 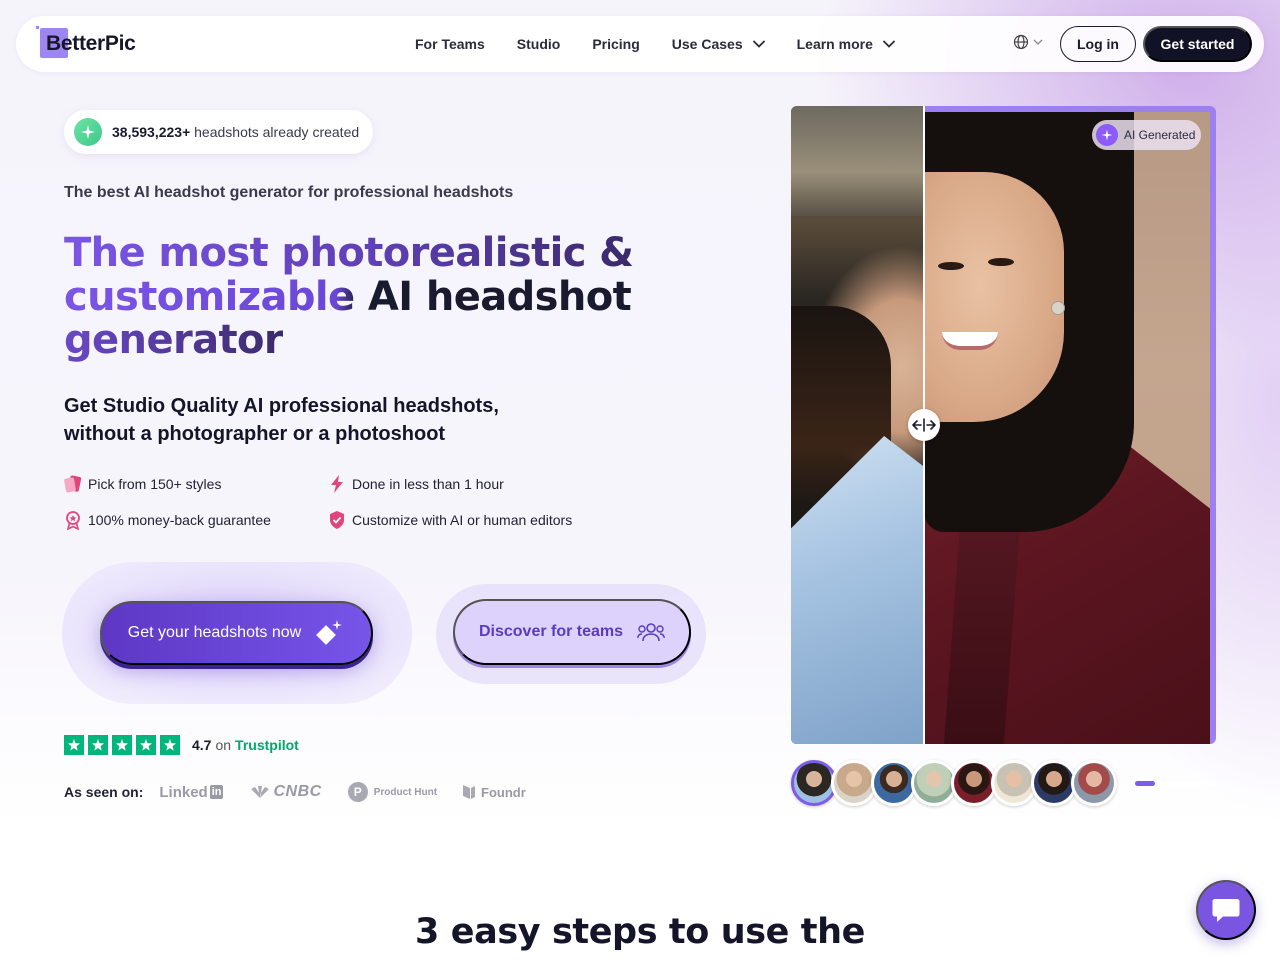 What do you see at coordinates (357, 792) in the screenshot?
I see `producthunt-icon: P` at bounding box center [357, 792].